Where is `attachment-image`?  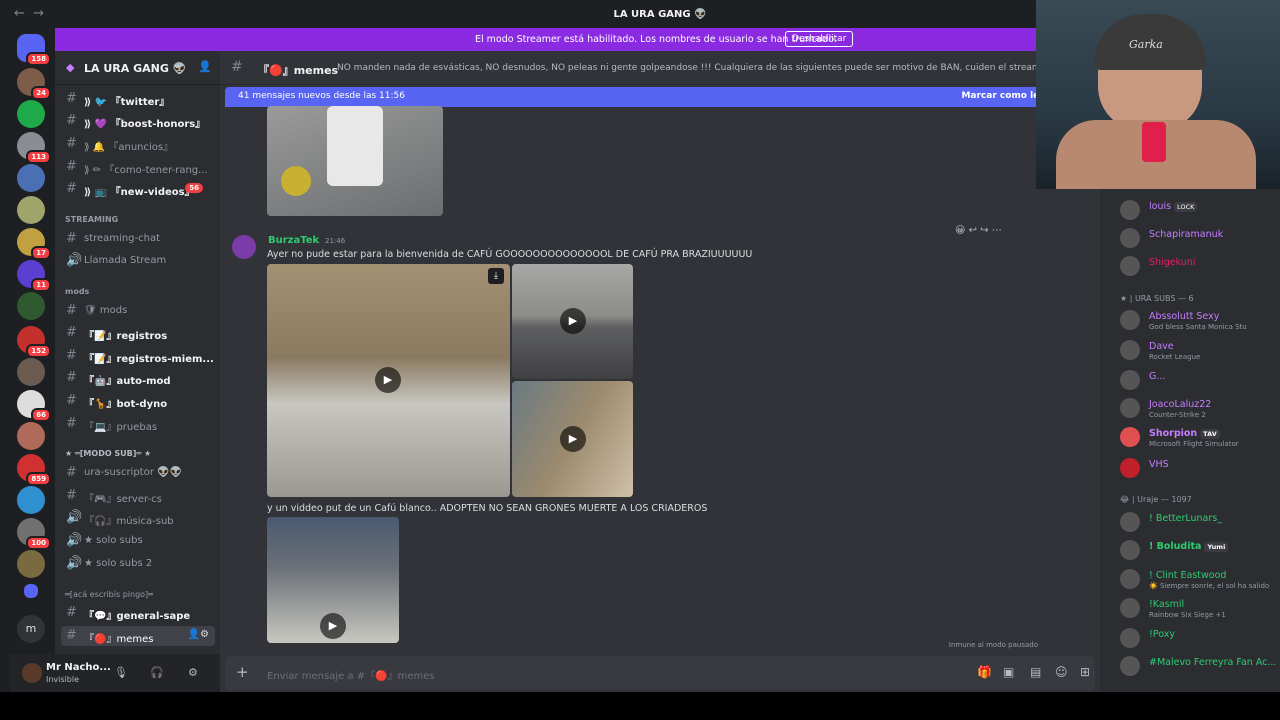
attachment-image is located at coordinates (355, 161).